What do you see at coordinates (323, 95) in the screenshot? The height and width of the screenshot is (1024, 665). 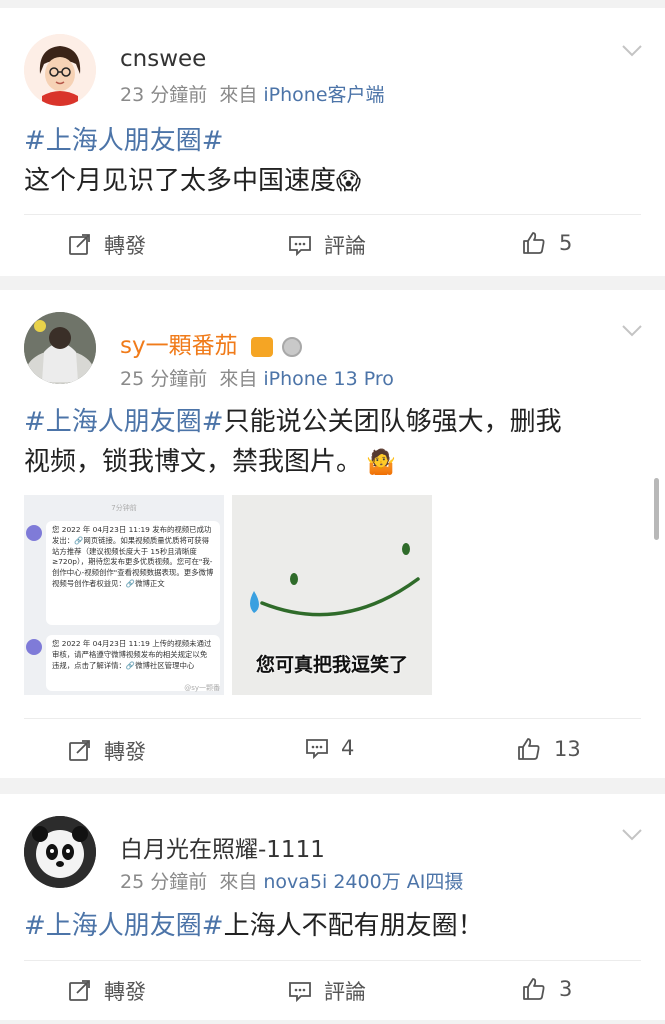 I see `post-source: iPhone客户端` at bounding box center [323, 95].